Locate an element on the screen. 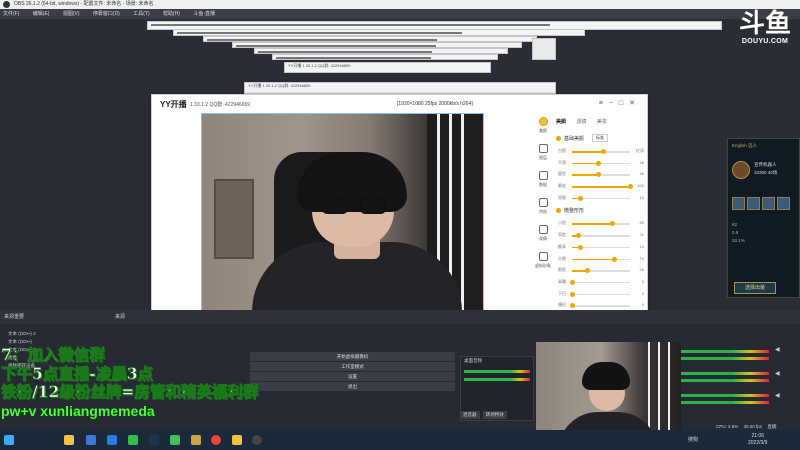 The image size is (800, 450). wechat-icon is located at coordinates (133, 440).